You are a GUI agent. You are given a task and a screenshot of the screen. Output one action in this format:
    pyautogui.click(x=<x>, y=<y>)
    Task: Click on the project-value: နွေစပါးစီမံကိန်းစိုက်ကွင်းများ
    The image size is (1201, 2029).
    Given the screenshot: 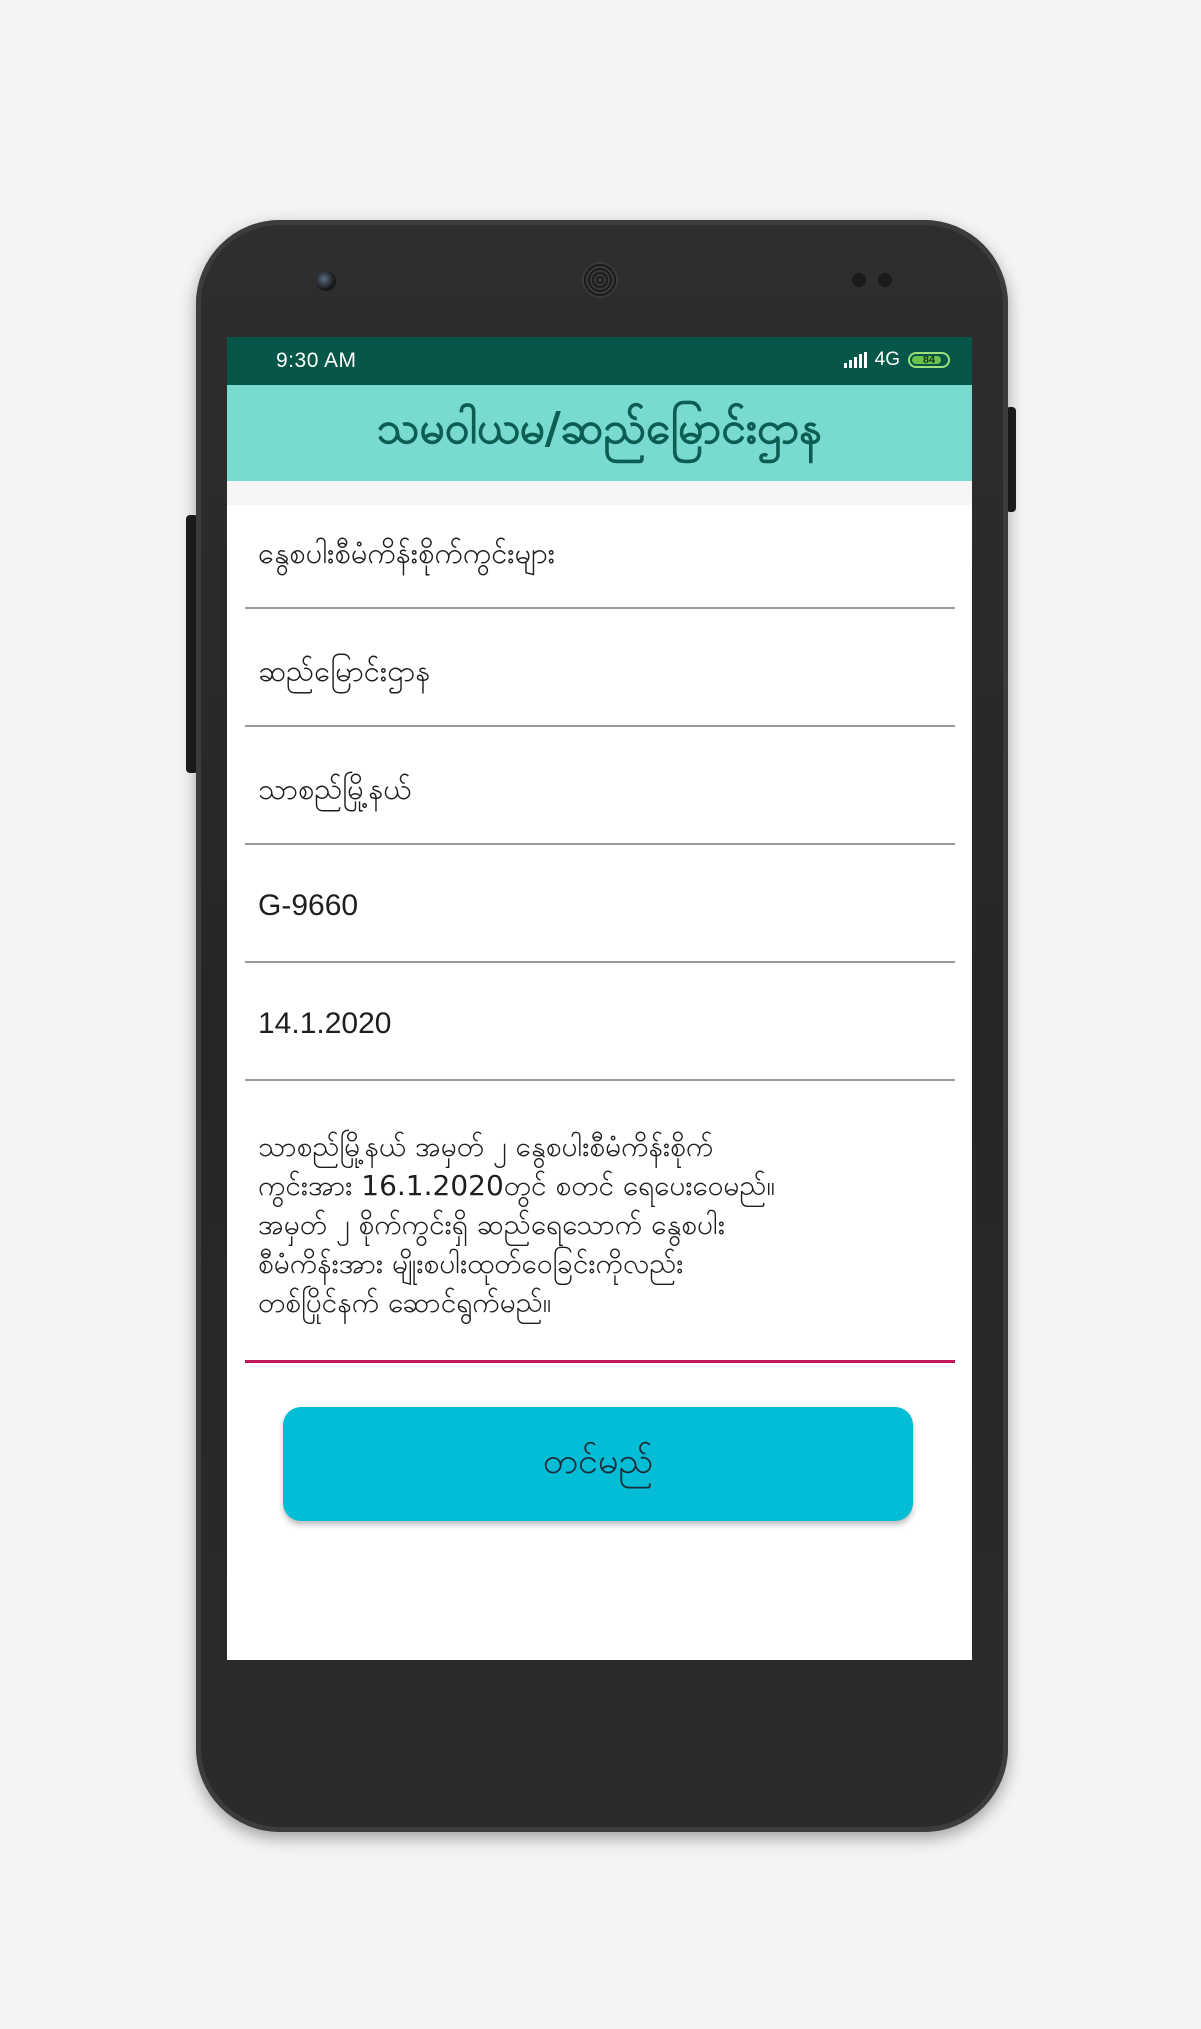 What is the action you would take?
    pyautogui.click(x=407, y=553)
    